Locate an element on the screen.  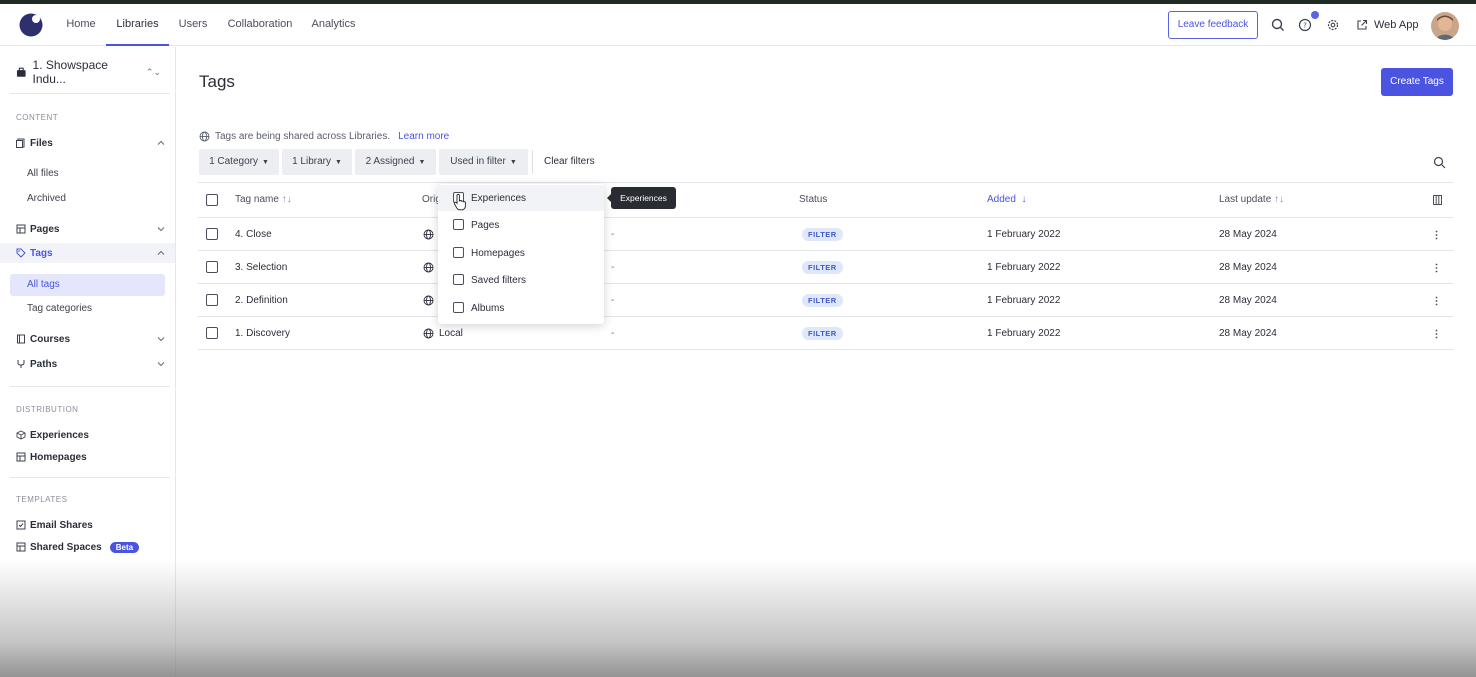
caret-down-icon: ▼ is located at coordinates (265, 162).